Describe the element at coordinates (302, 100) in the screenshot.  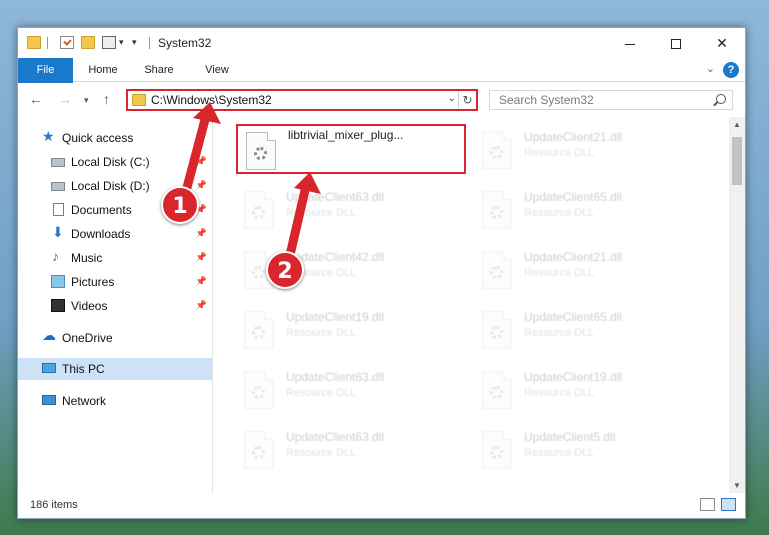
I see `address-bar: C:\Windows\System32 ⌄ ↻` at that location.